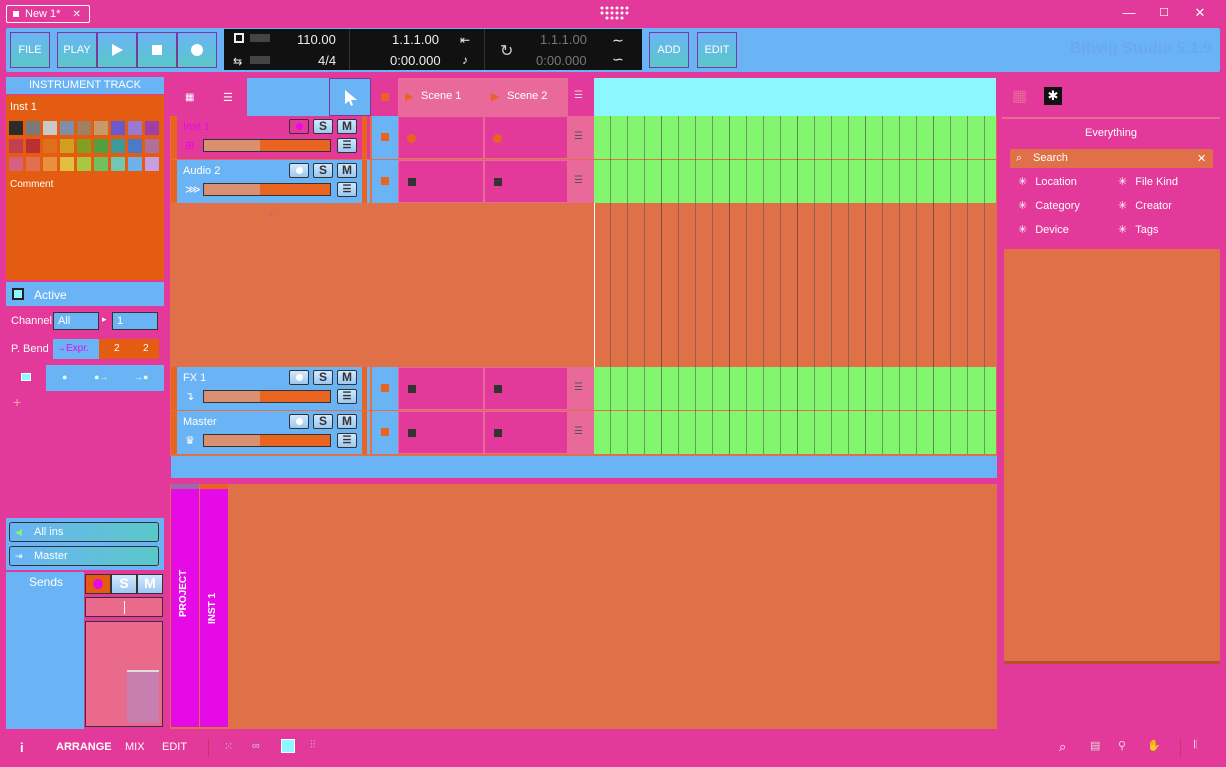 The width and height of the screenshot is (1226, 767). I want to click on document-tab: New 1* ✕, so click(48, 14).